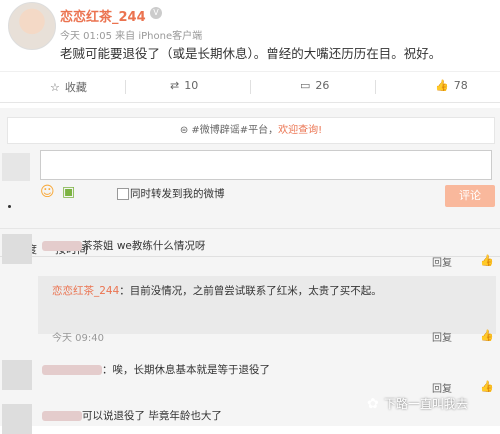 This screenshot has height=434, width=500. I want to click on wechat-icon: ✿, so click(373, 404).